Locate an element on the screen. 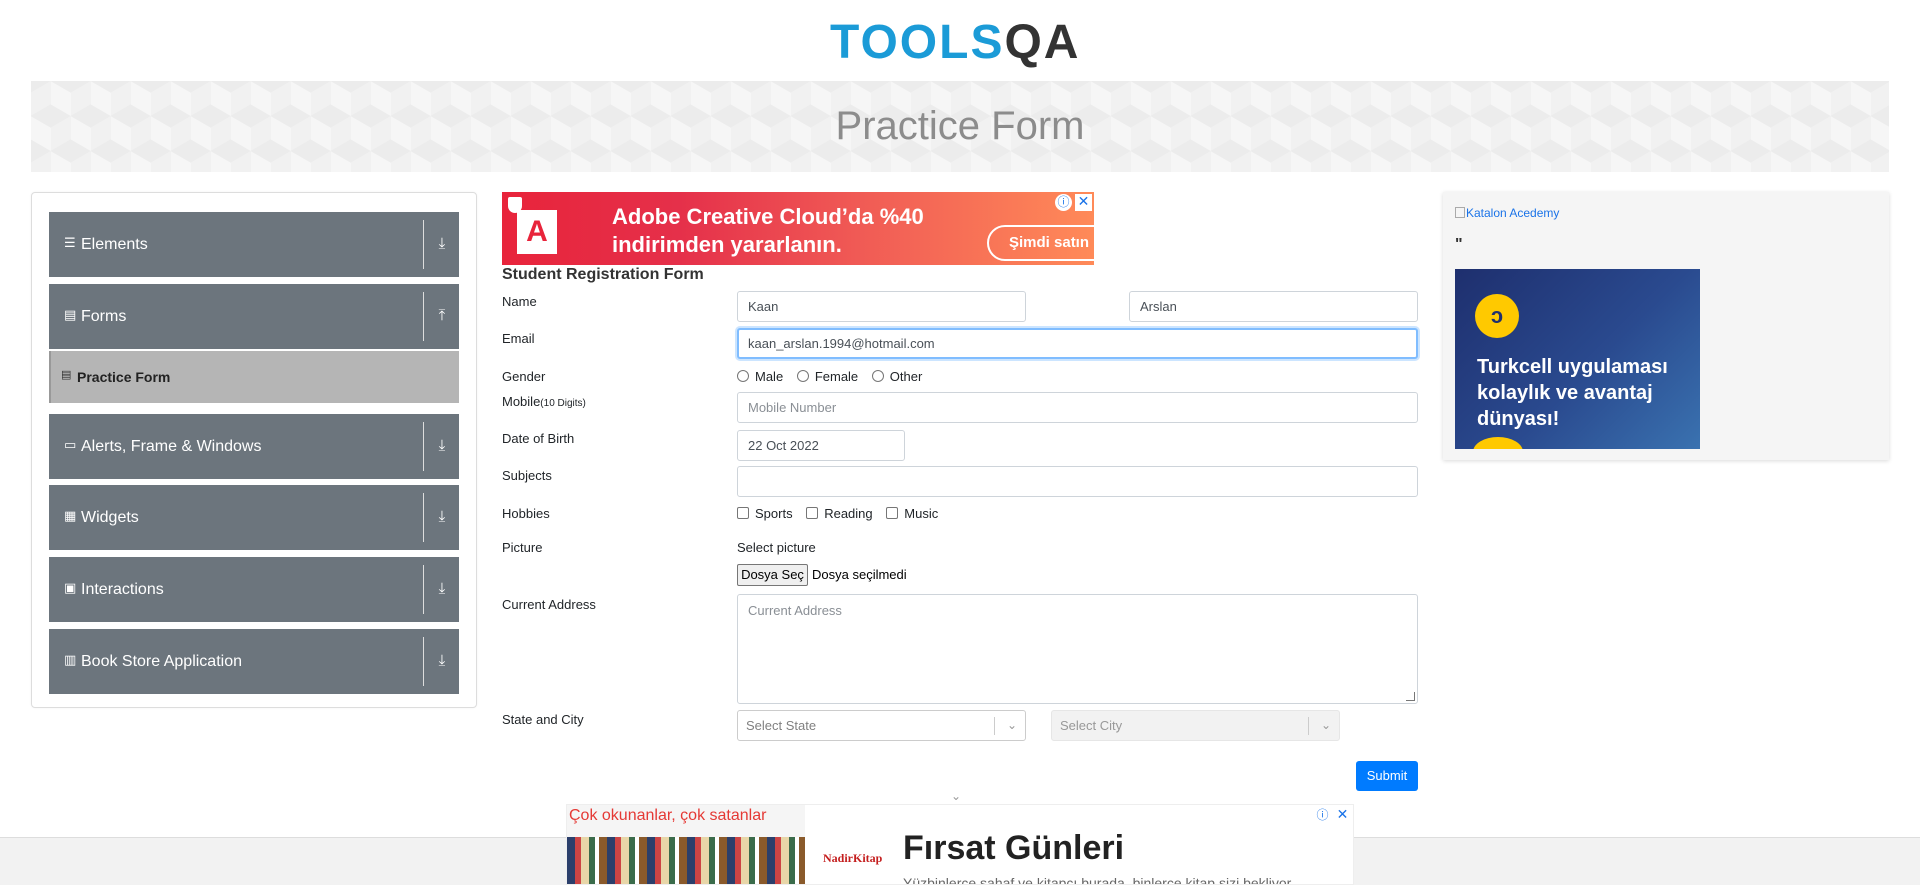 This screenshot has width=1920, height=885. hobby-reading-checkbox: Reading is located at coordinates (839, 513).